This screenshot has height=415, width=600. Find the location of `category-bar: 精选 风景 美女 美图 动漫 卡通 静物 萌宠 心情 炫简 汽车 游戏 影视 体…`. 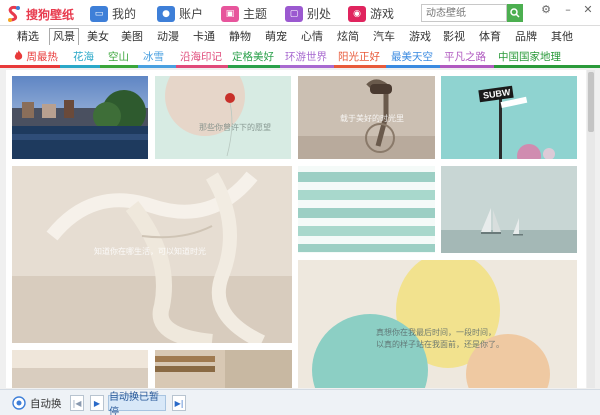

category-bar: 精选 风景 美女 美图 动漫 卡通 静物 萌宠 心情 炫简 汽车 游戏 影视 体… is located at coordinates (300, 36).